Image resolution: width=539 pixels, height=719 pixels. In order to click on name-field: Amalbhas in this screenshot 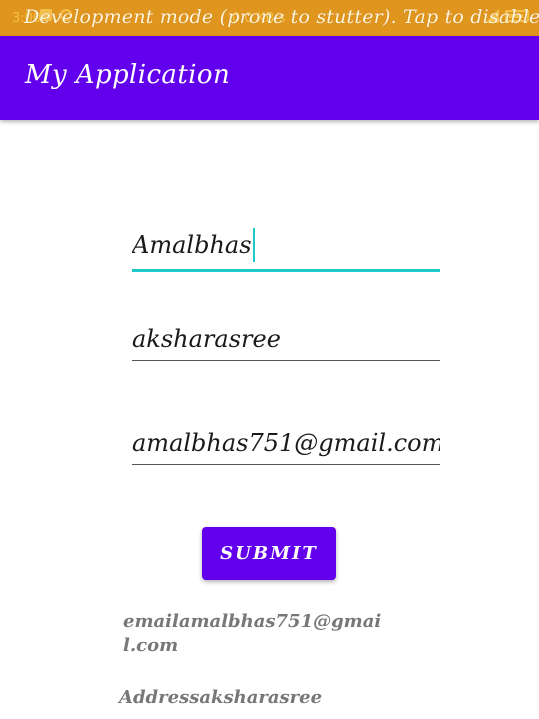, I will do `click(286, 250)`.